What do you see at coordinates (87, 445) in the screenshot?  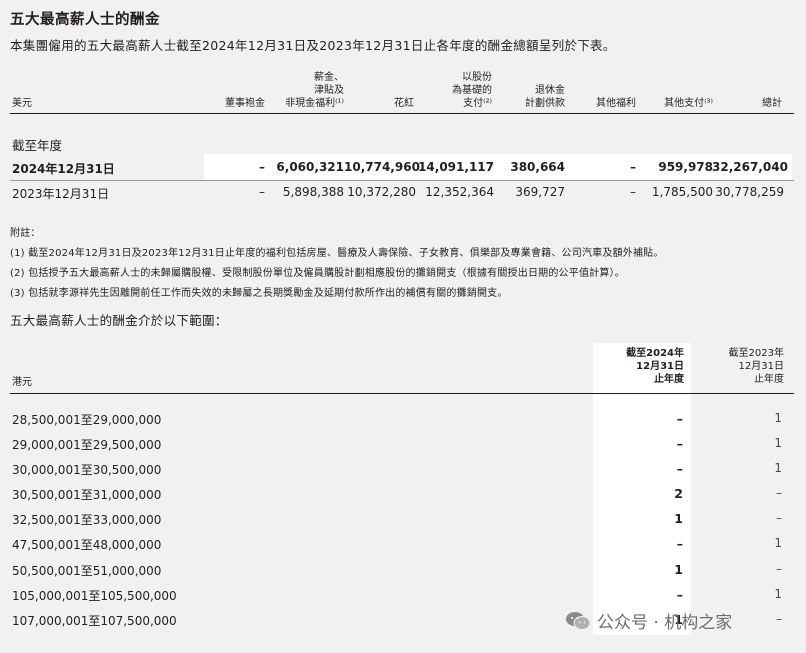 I see `range-row-label: 29,000,001至29,500,000` at bounding box center [87, 445].